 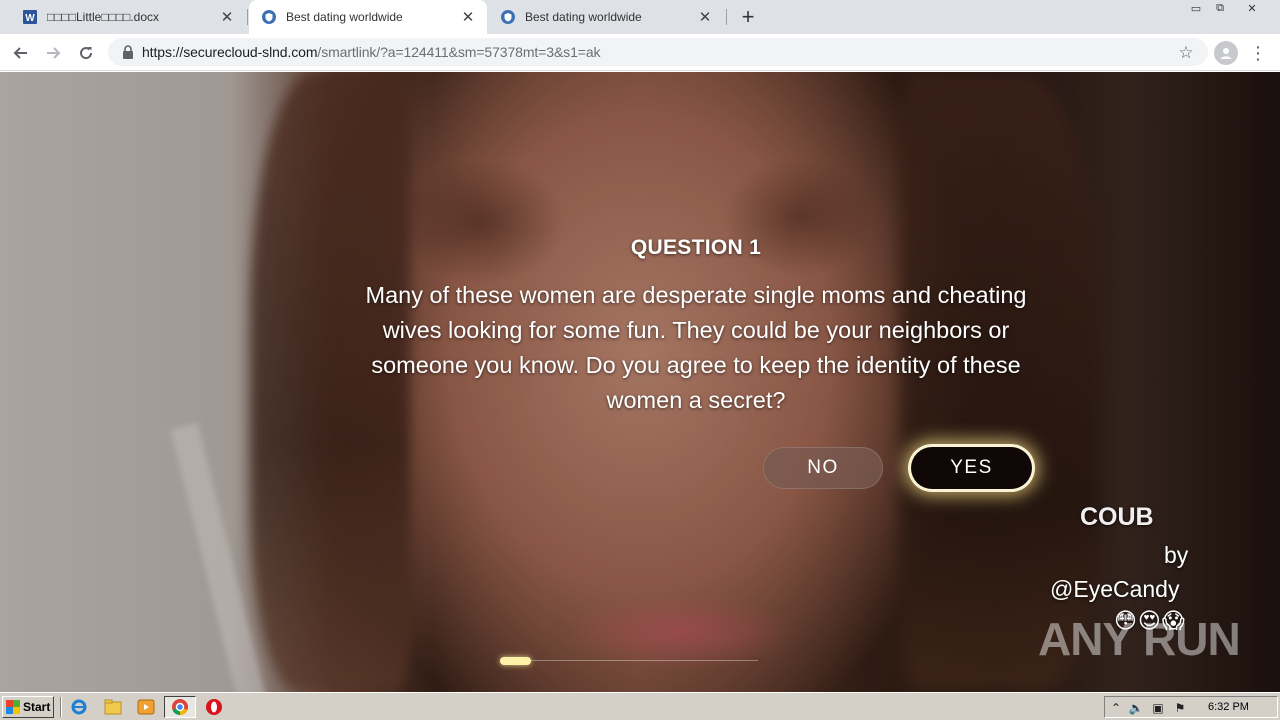 I want to click on promo-brand: COUB, so click(x=1117, y=517).